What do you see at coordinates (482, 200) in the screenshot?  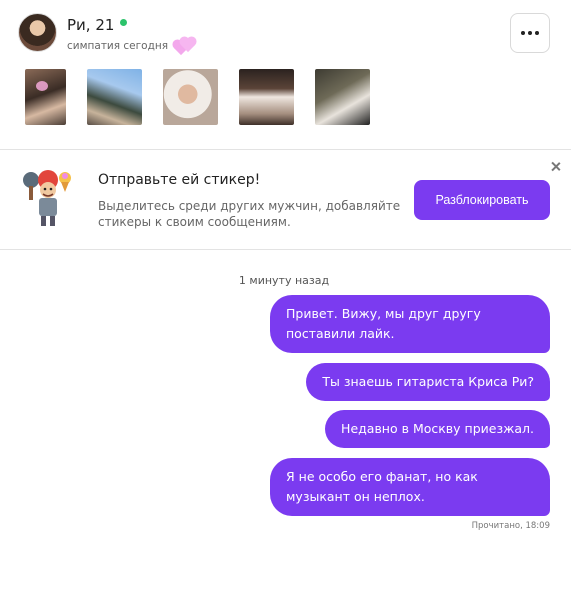 I see `unlock-button: Разблокировать` at bounding box center [482, 200].